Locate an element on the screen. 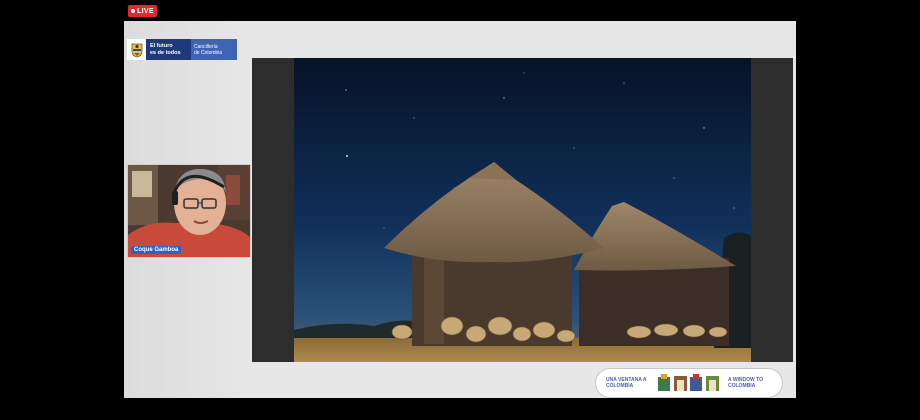 The image size is (920, 420). slogan-line-2: es de todos is located at coordinates (165, 52).